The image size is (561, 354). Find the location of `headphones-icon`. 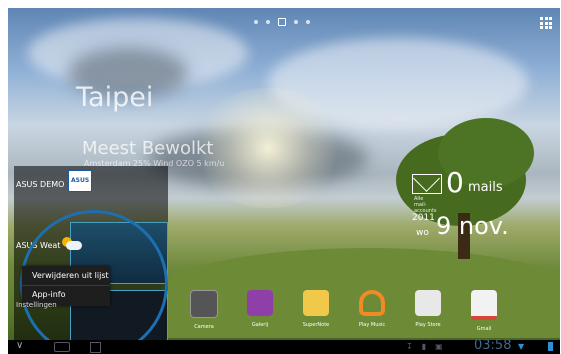

headphones-icon is located at coordinates (372, 303).